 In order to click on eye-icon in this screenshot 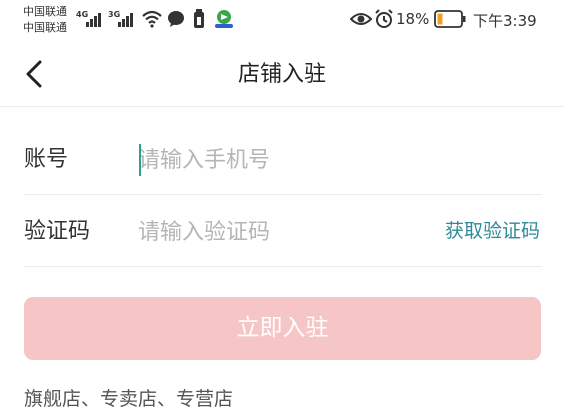, I will do `click(361, 19)`.